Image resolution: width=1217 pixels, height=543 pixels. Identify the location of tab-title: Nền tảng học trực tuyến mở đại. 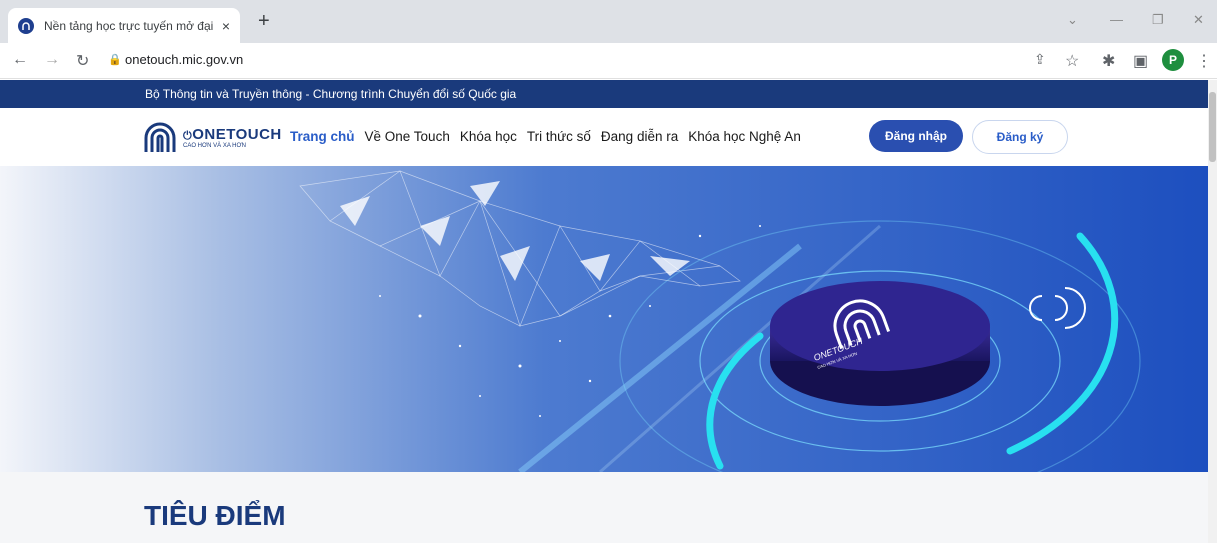
(128, 25).